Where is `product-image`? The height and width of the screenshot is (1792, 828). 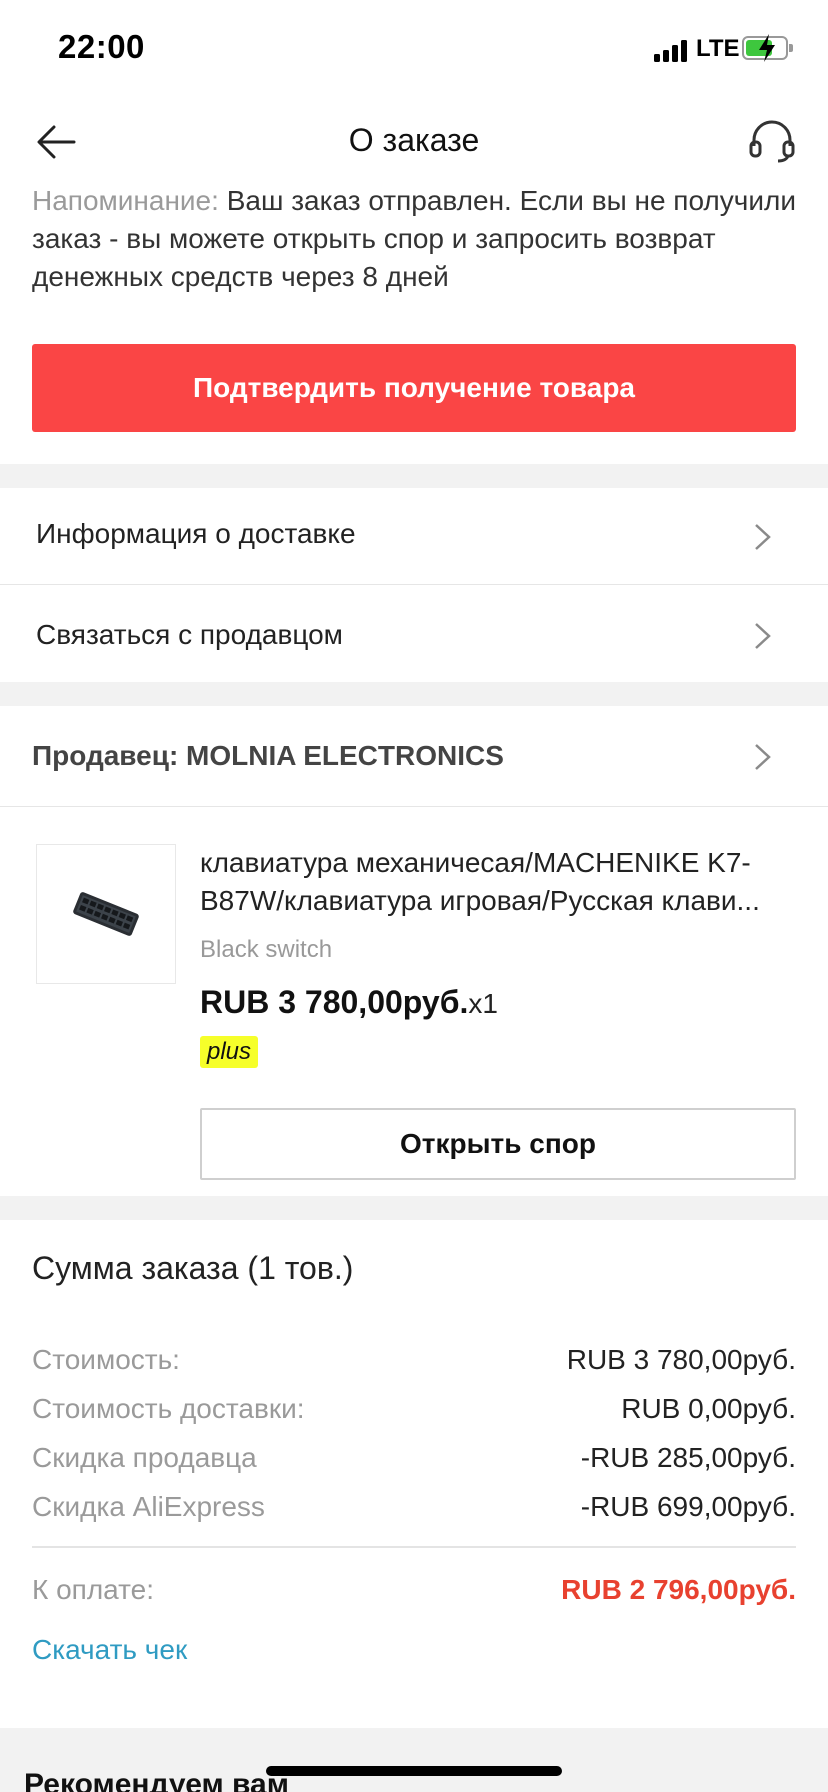 product-image is located at coordinates (106, 914).